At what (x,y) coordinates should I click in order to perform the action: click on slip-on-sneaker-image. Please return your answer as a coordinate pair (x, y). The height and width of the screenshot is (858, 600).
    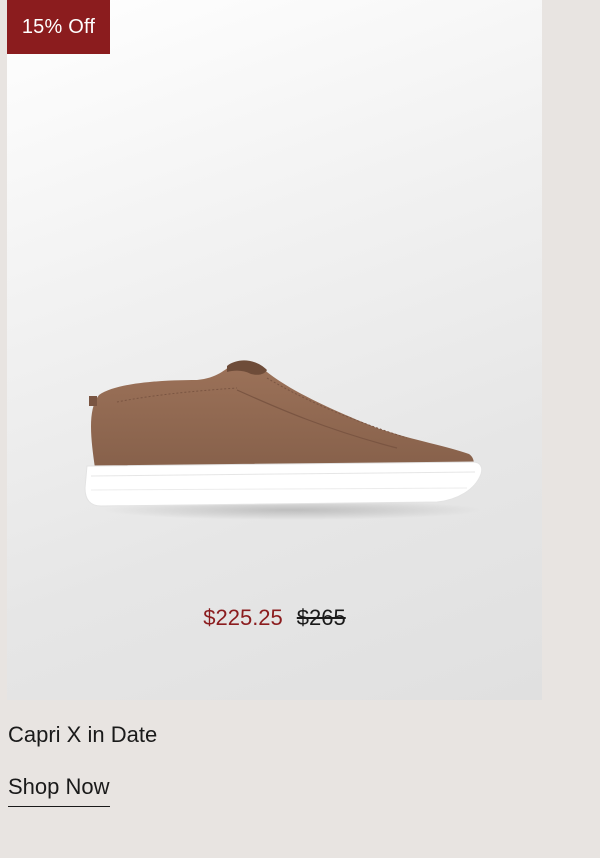
    Looking at the image, I should click on (282, 435).